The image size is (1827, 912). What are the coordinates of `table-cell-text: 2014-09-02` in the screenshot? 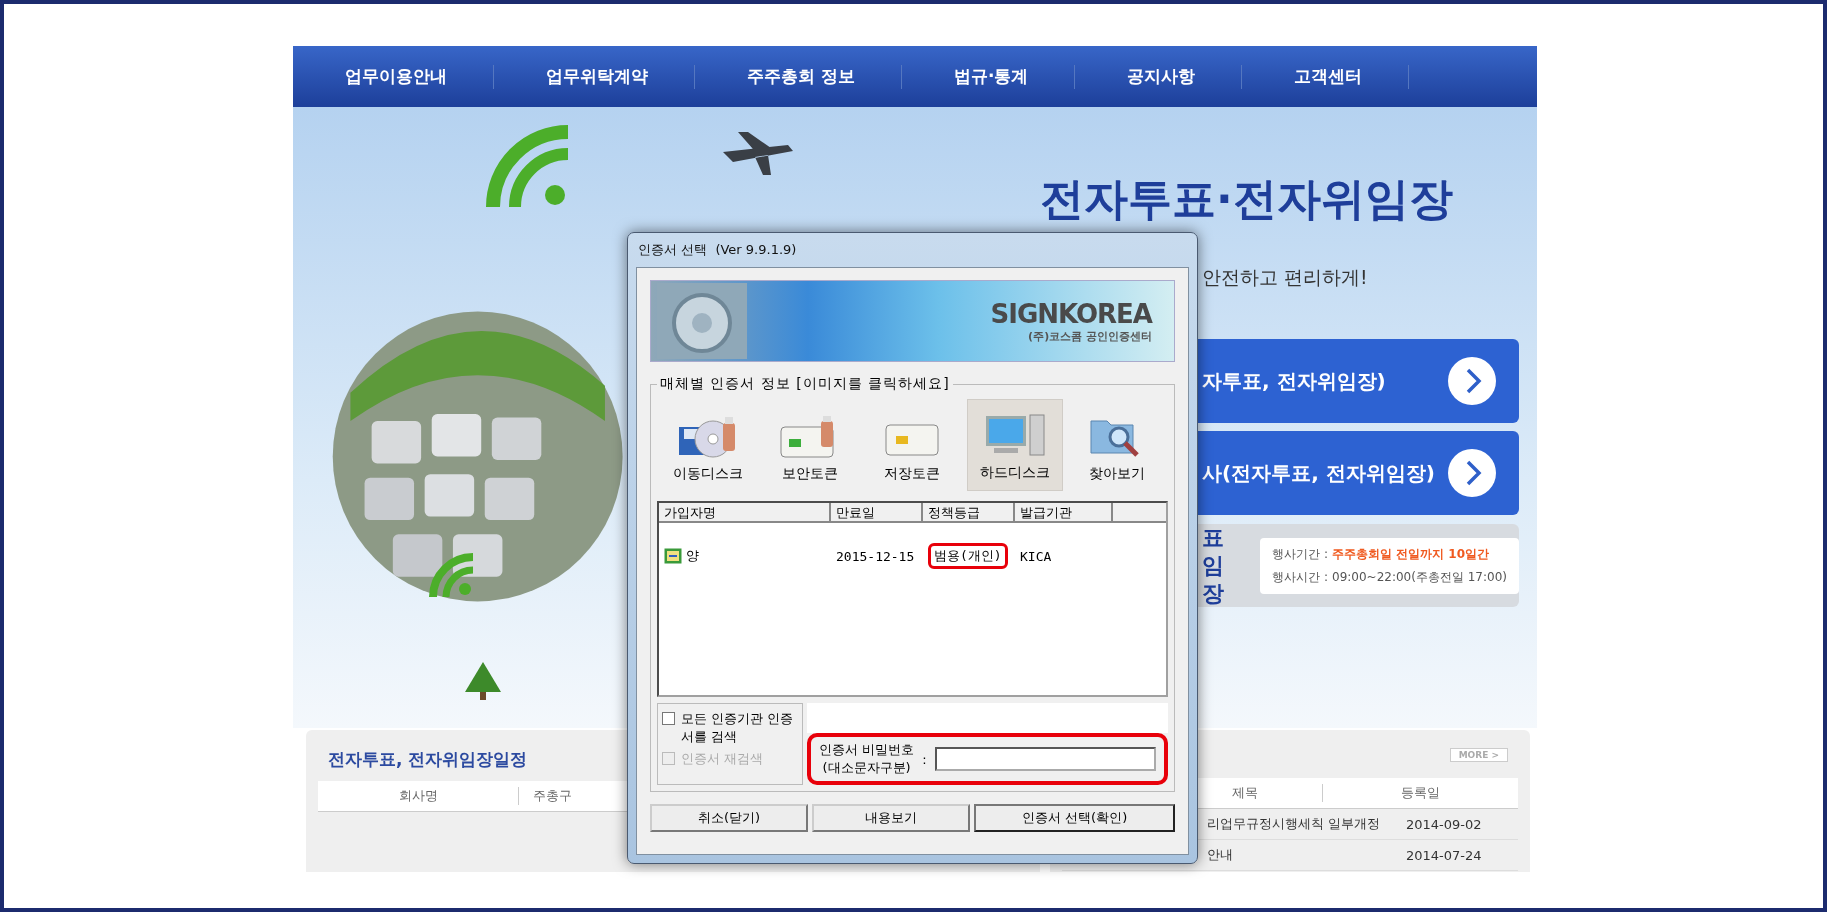 It's located at (1444, 824).